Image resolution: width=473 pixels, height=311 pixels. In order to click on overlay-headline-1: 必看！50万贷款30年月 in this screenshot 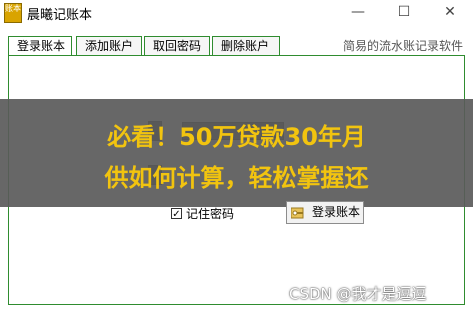, I will do `click(236, 137)`.